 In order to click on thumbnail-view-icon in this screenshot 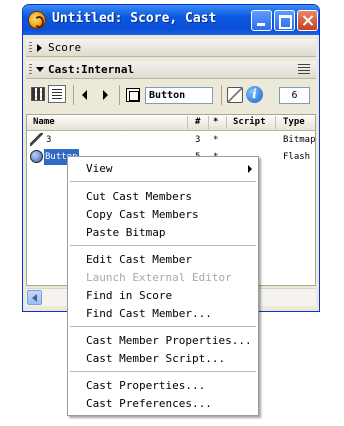, I will do `click(38, 94)`.